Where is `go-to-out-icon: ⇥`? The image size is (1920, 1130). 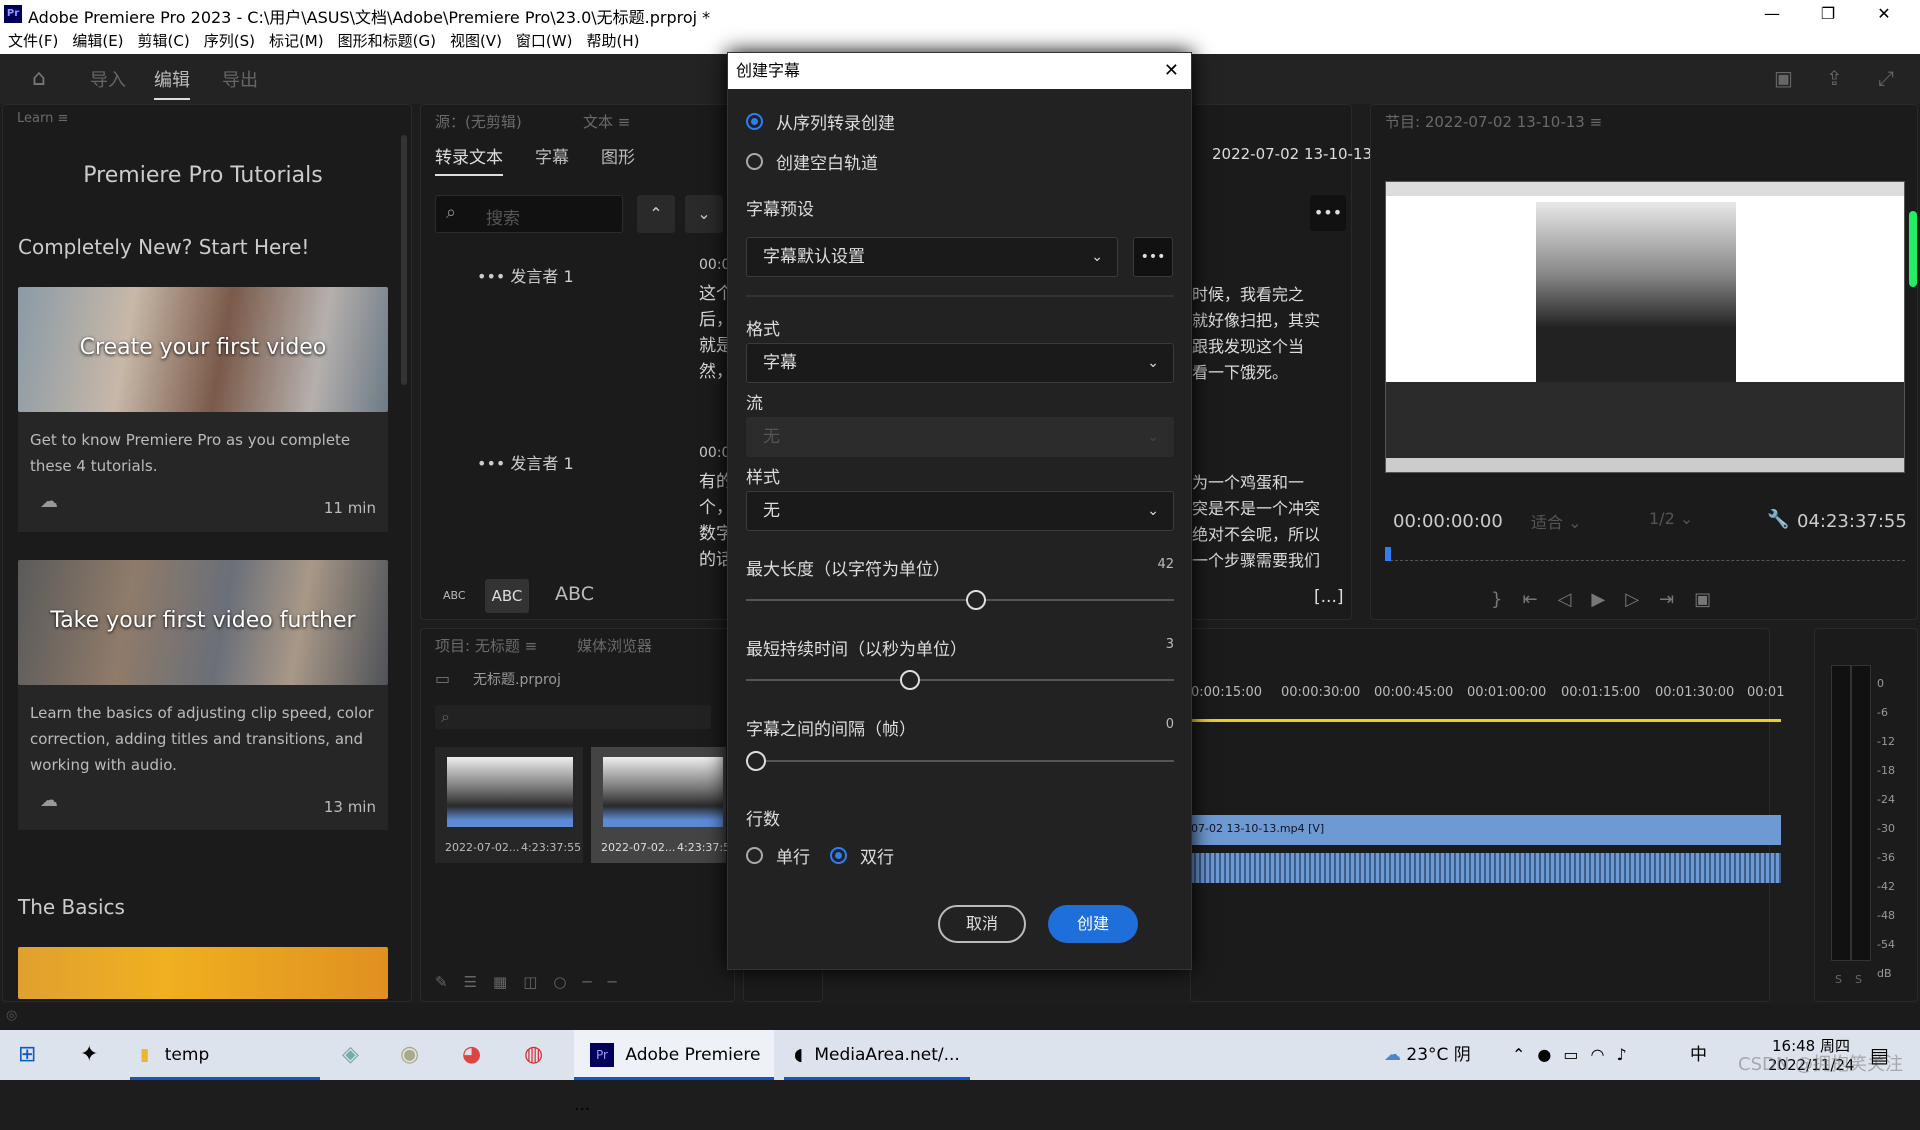 go-to-out-icon: ⇥ is located at coordinates (1676, 599).